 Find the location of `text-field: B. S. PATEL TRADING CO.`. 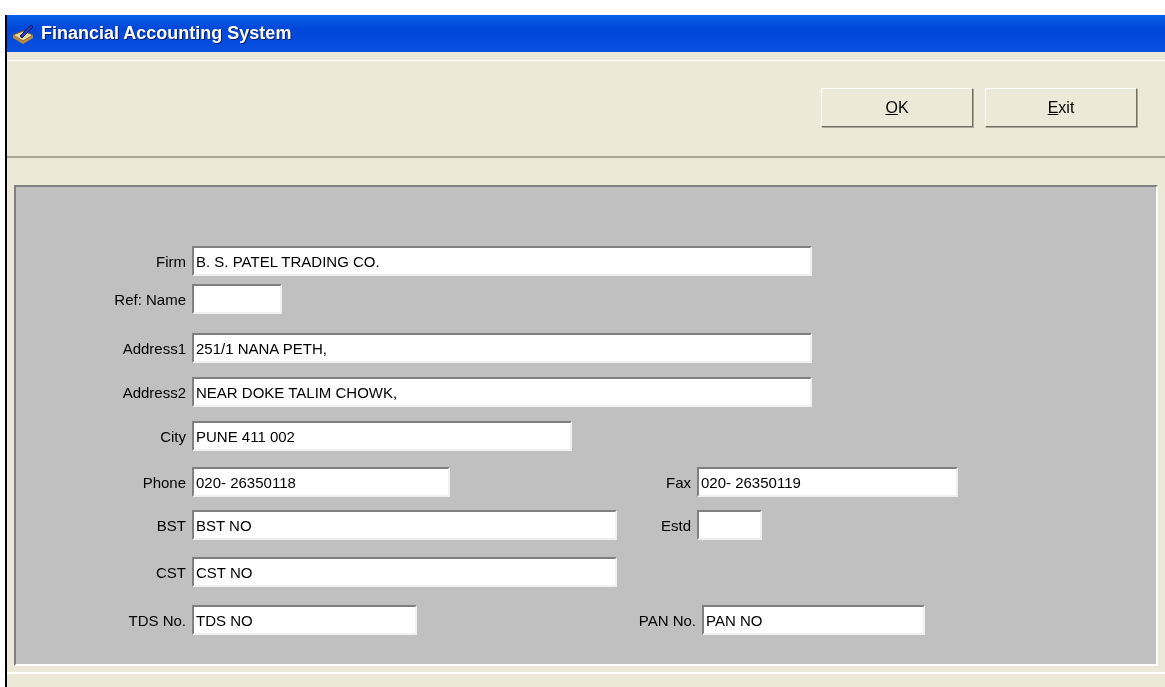

text-field: B. S. PATEL TRADING CO. is located at coordinates (502, 261).